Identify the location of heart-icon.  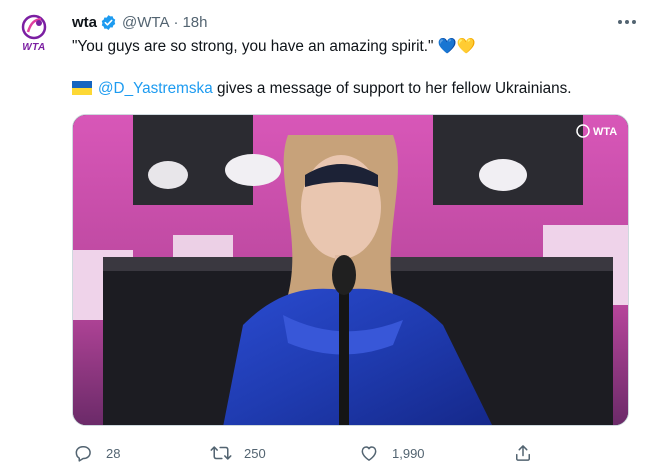
(369, 453).